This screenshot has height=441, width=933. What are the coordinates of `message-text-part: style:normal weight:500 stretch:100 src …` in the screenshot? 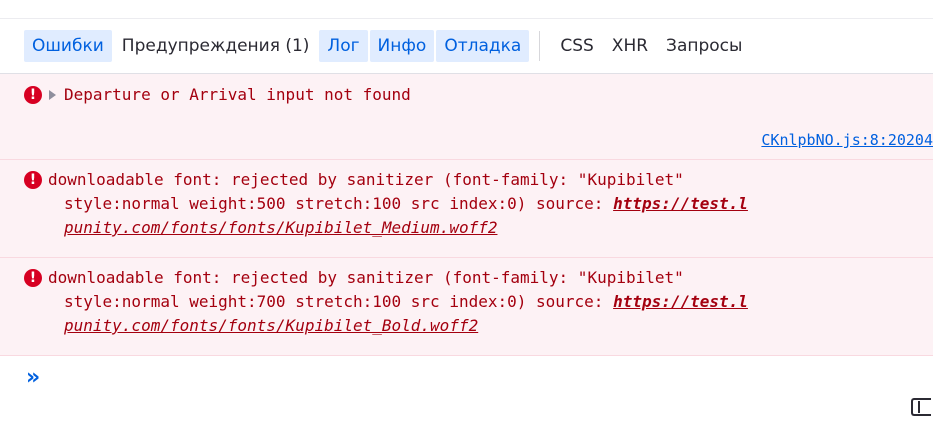 It's located at (339, 203).